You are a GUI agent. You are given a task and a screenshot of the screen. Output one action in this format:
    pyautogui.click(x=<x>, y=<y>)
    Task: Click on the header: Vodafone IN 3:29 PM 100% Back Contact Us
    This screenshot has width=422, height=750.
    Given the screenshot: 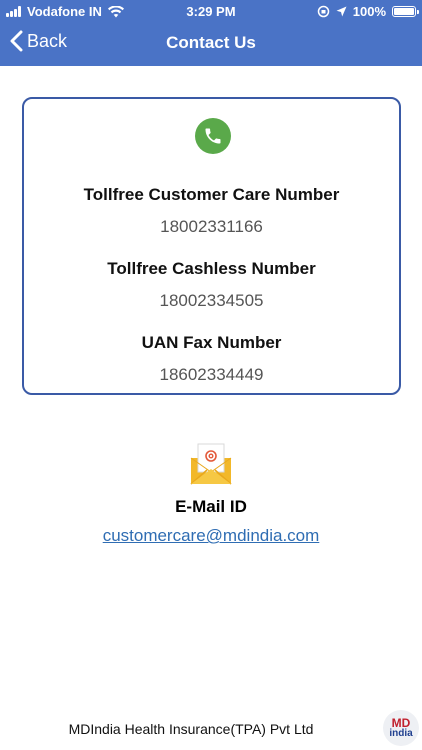 What is the action you would take?
    pyautogui.click(x=211, y=33)
    